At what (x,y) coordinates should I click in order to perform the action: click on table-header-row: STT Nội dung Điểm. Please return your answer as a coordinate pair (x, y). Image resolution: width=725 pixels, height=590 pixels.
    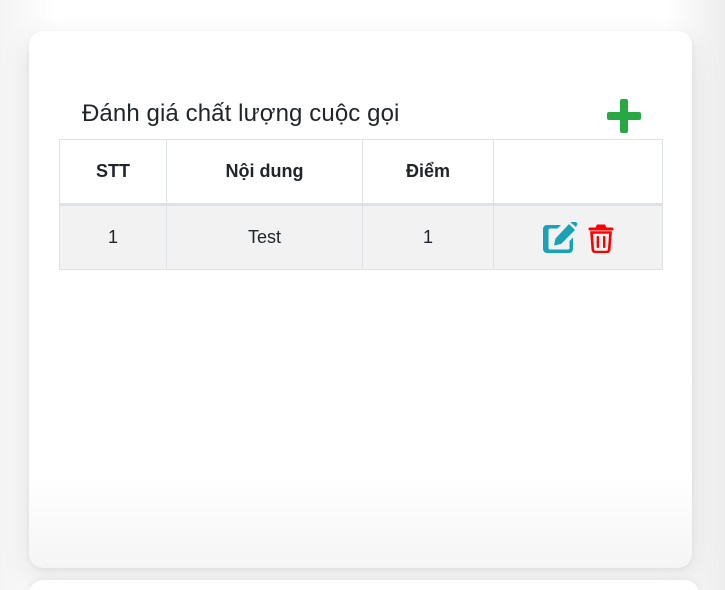
    Looking at the image, I should click on (361, 172).